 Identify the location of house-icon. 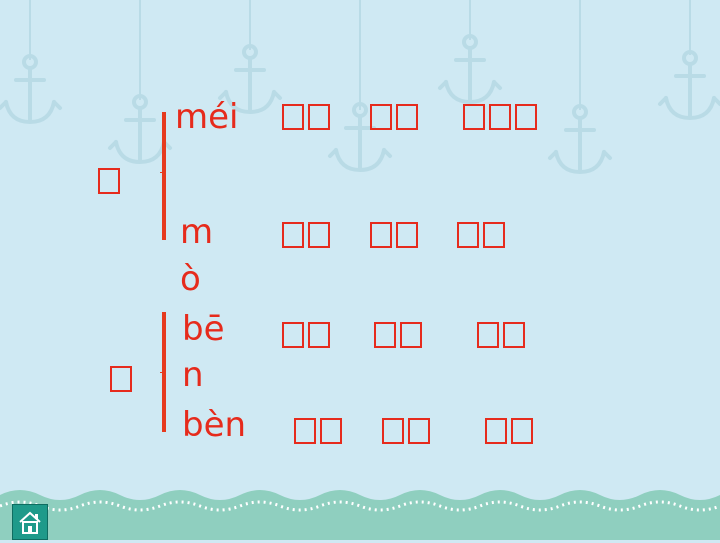
(30, 522).